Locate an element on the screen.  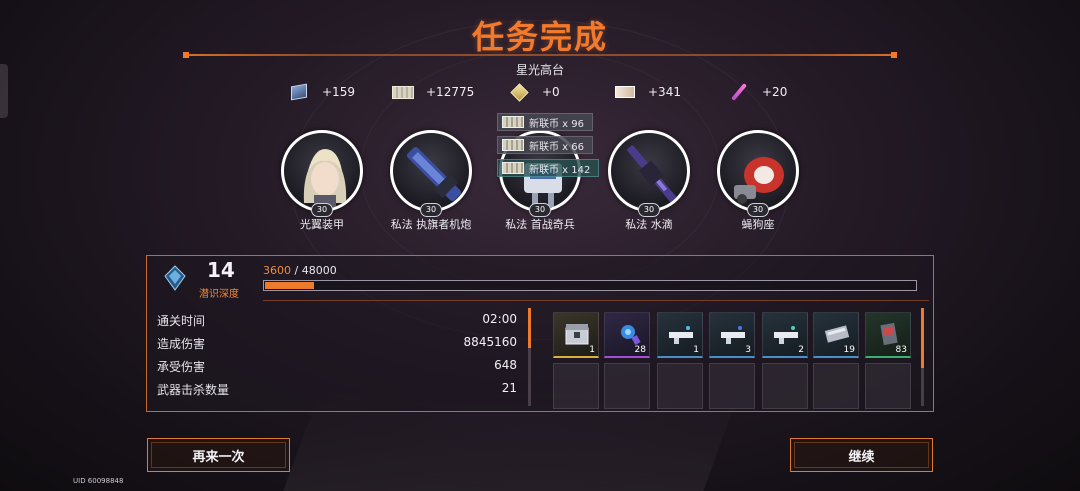
stat-row: 承受伤害 648 is located at coordinates (337, 367).